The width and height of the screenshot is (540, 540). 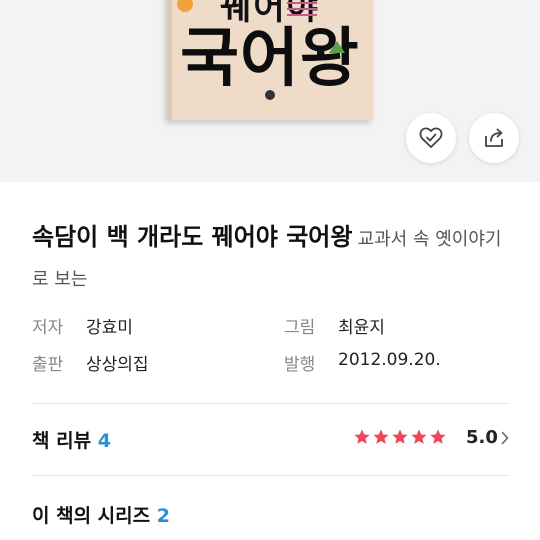 What do you see at coordinates (62, 441) in the screenshot?
I see `reviews-label: 책 리뷰` at bounding box center [62, 441].